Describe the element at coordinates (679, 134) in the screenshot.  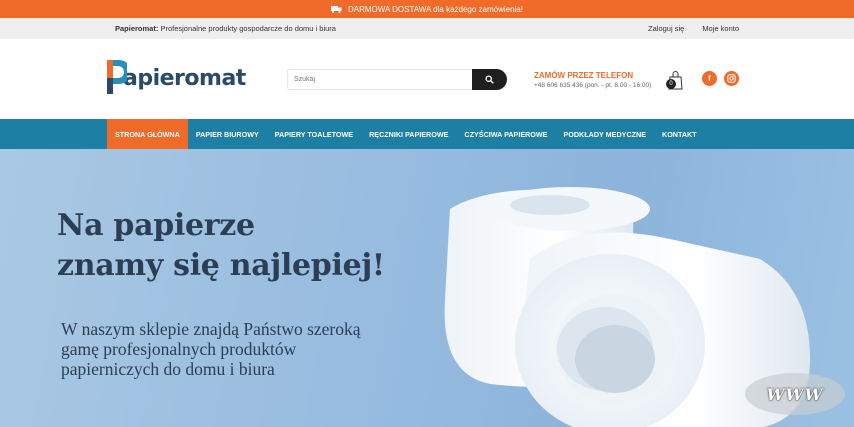
I see `nav-item-contact: KONTAKT` at that location.